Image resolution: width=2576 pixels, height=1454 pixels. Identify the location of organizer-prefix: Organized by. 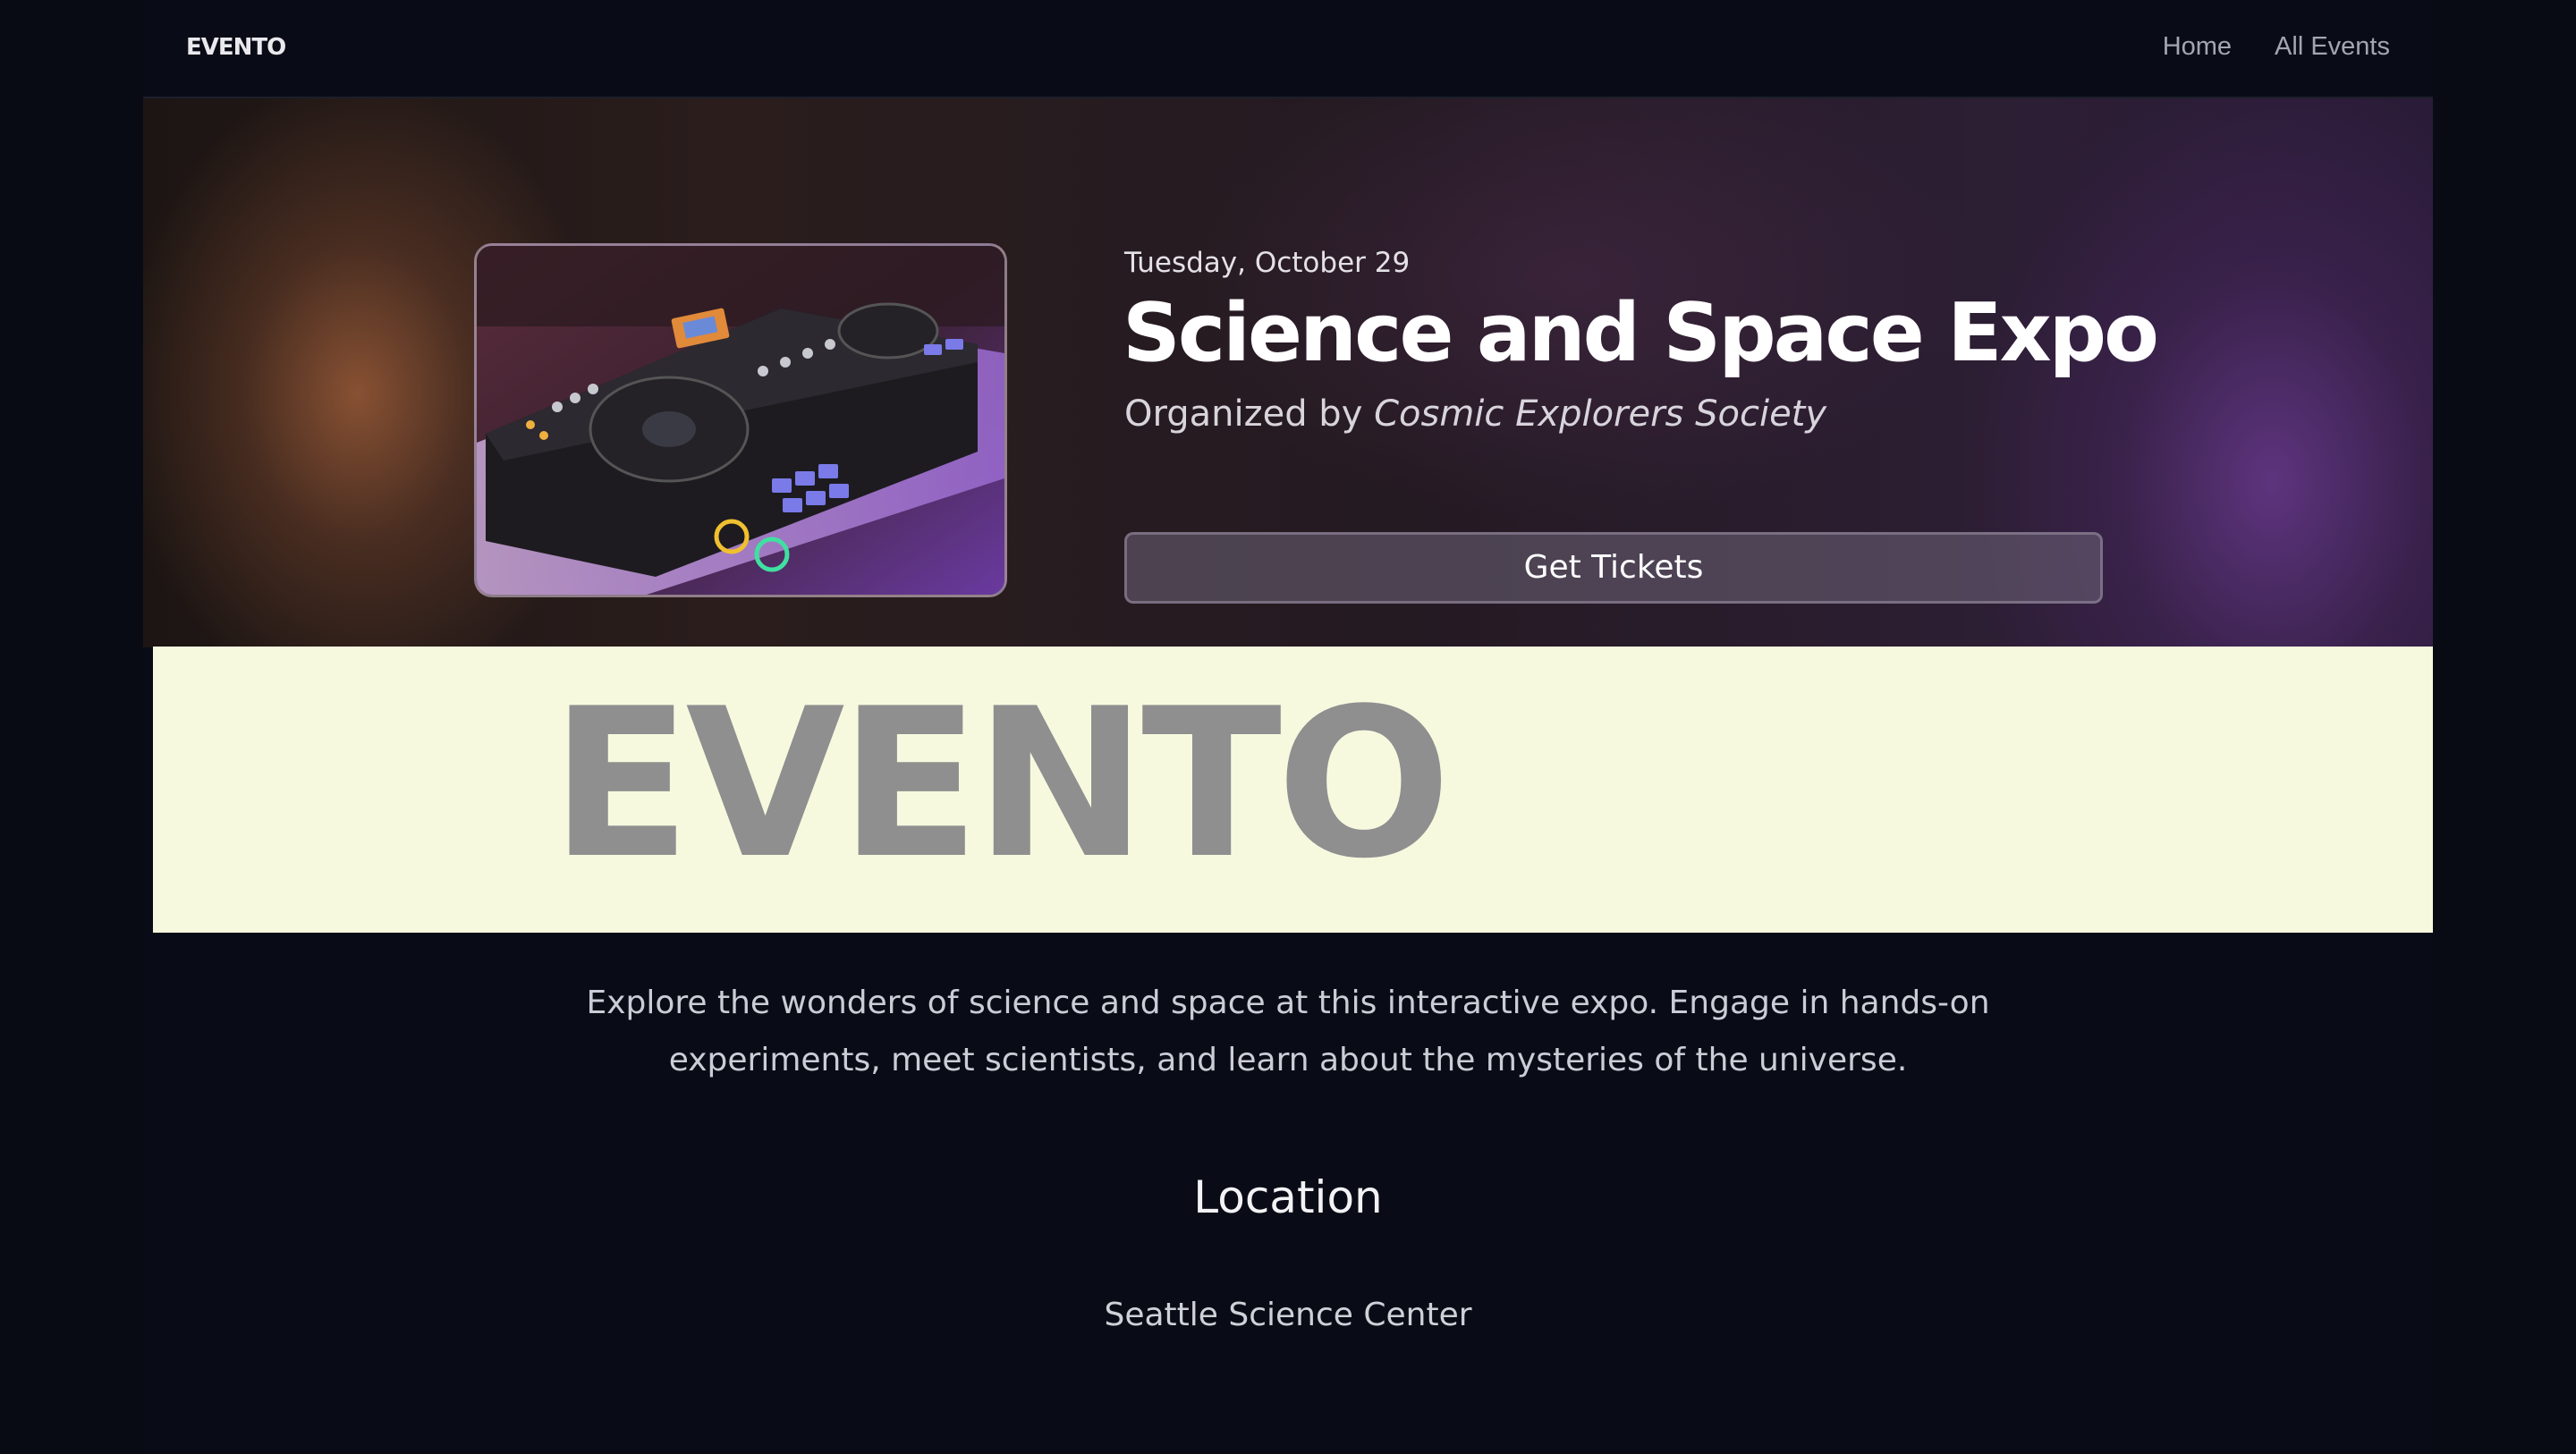
(1243, 414).